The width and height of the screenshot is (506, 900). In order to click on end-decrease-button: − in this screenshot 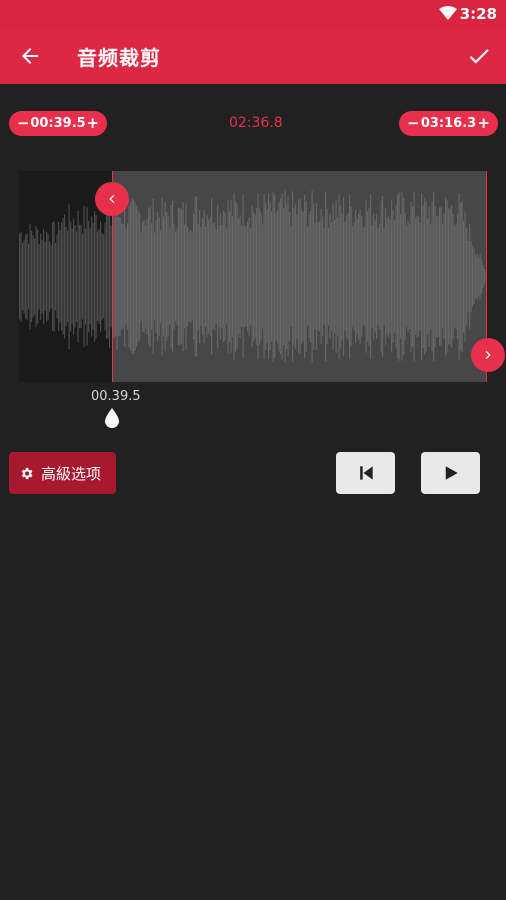, I will do `click(413, 123)`.